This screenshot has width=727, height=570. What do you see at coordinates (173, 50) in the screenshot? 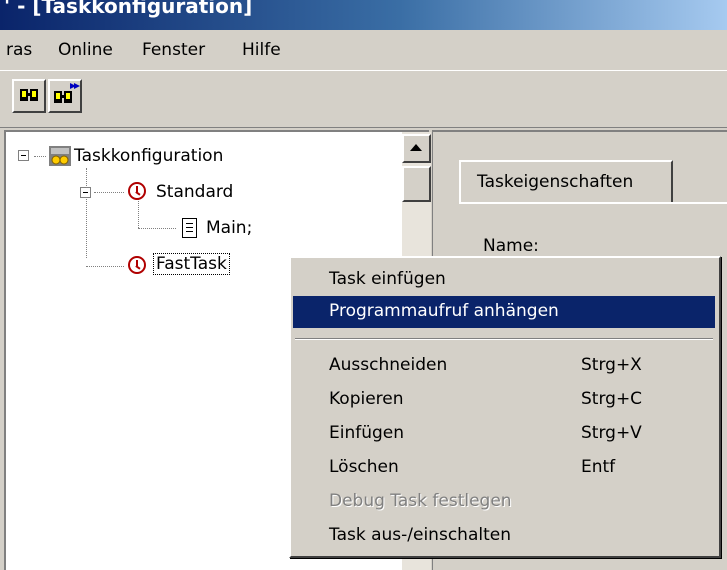
I see `menu-fenster: Fenster` at bounding box center [173, 50].